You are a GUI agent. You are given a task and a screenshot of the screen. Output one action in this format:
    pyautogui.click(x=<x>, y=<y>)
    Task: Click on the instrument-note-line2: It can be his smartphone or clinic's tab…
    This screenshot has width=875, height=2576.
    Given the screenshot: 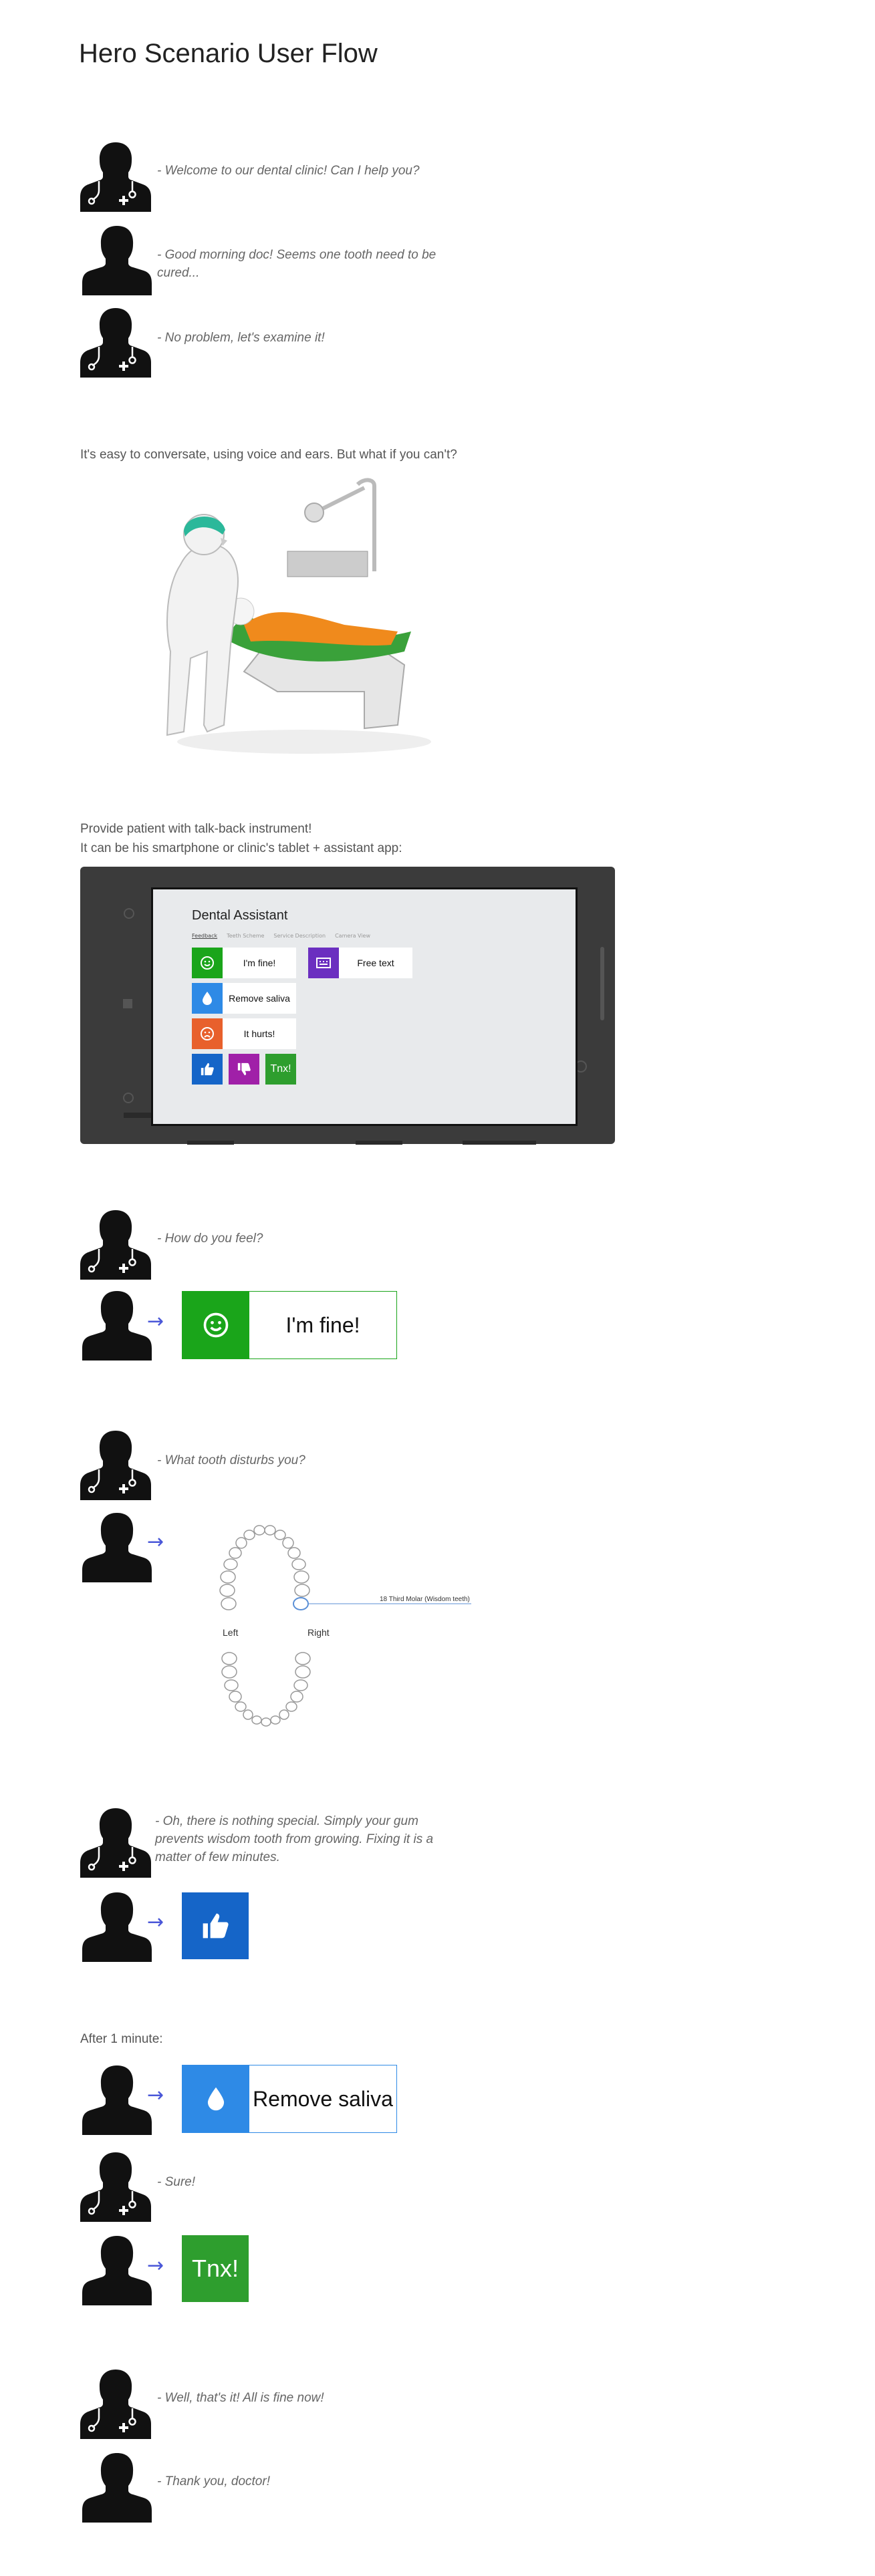 What is the action you would take?
    pyautogui.click(x=241, y=848)
    